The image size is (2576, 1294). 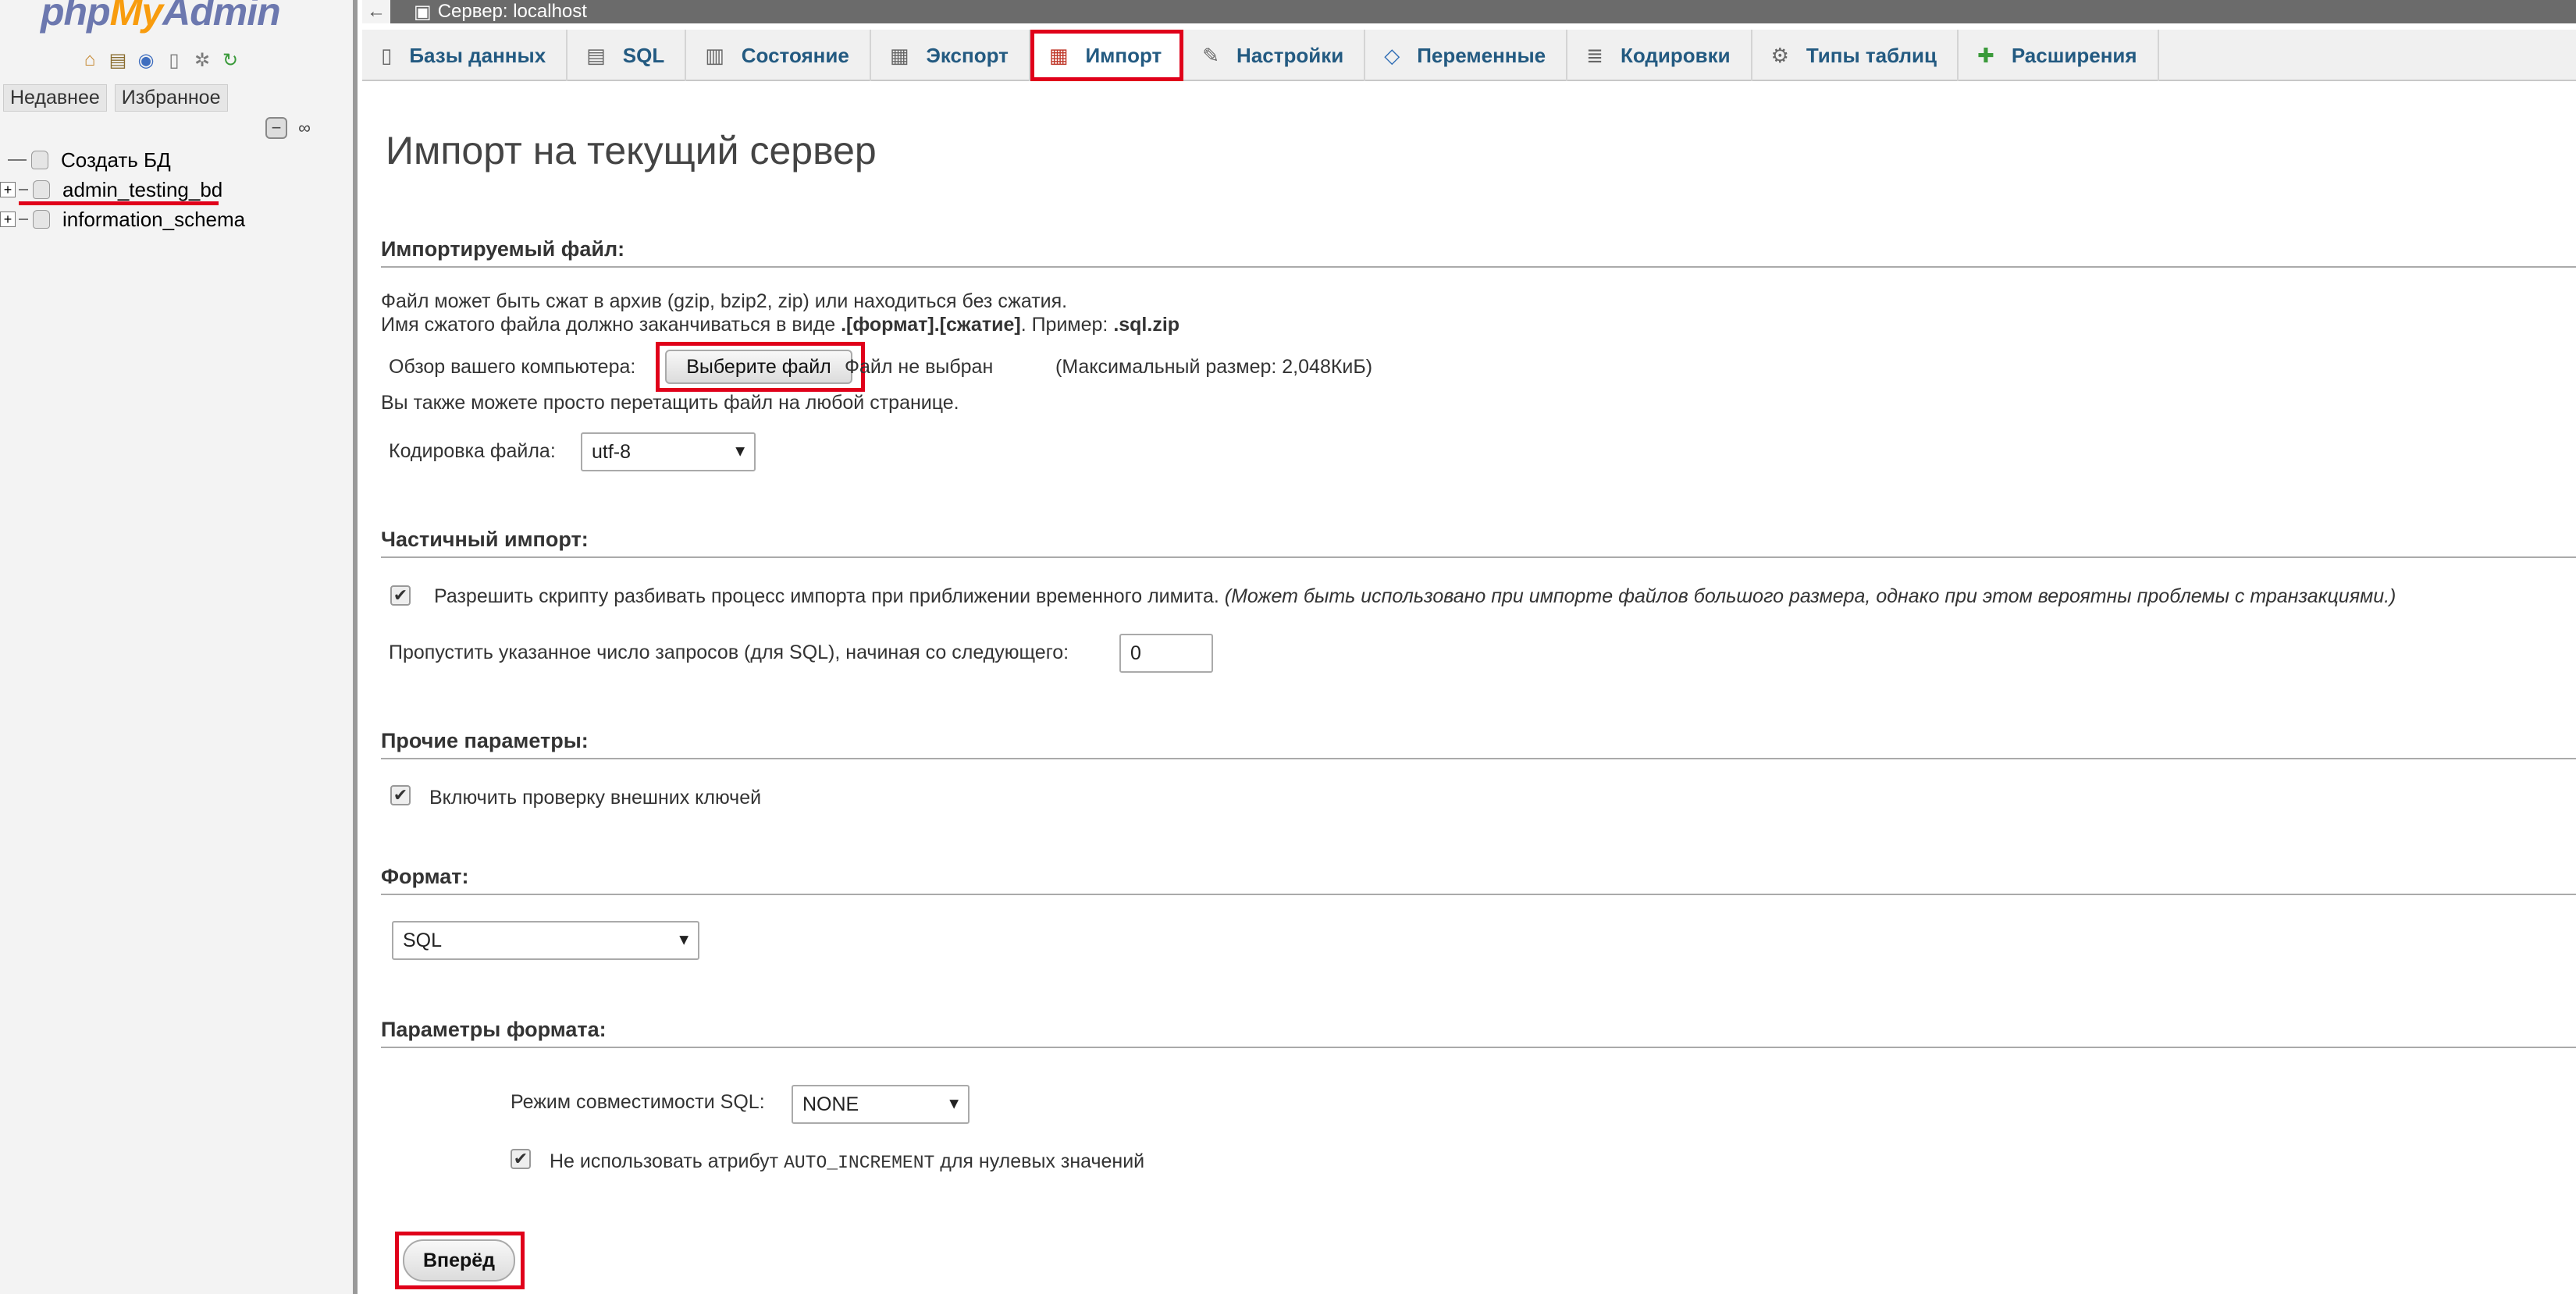 I want to click on docs-icon: ▯, so click(x=174, y=60).